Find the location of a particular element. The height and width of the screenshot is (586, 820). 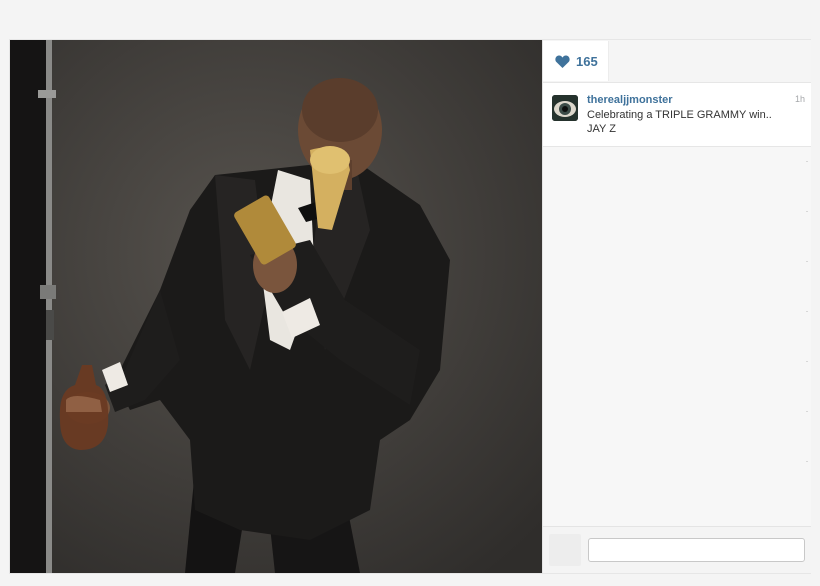

username-link: therealjjmonster is located at coordinates (695, 100).